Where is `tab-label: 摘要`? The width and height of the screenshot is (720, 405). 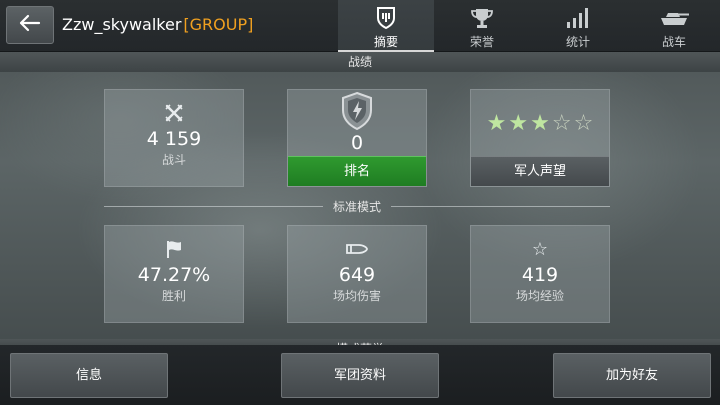 tab-label: 摘要 is located at coordinates (385, 42).